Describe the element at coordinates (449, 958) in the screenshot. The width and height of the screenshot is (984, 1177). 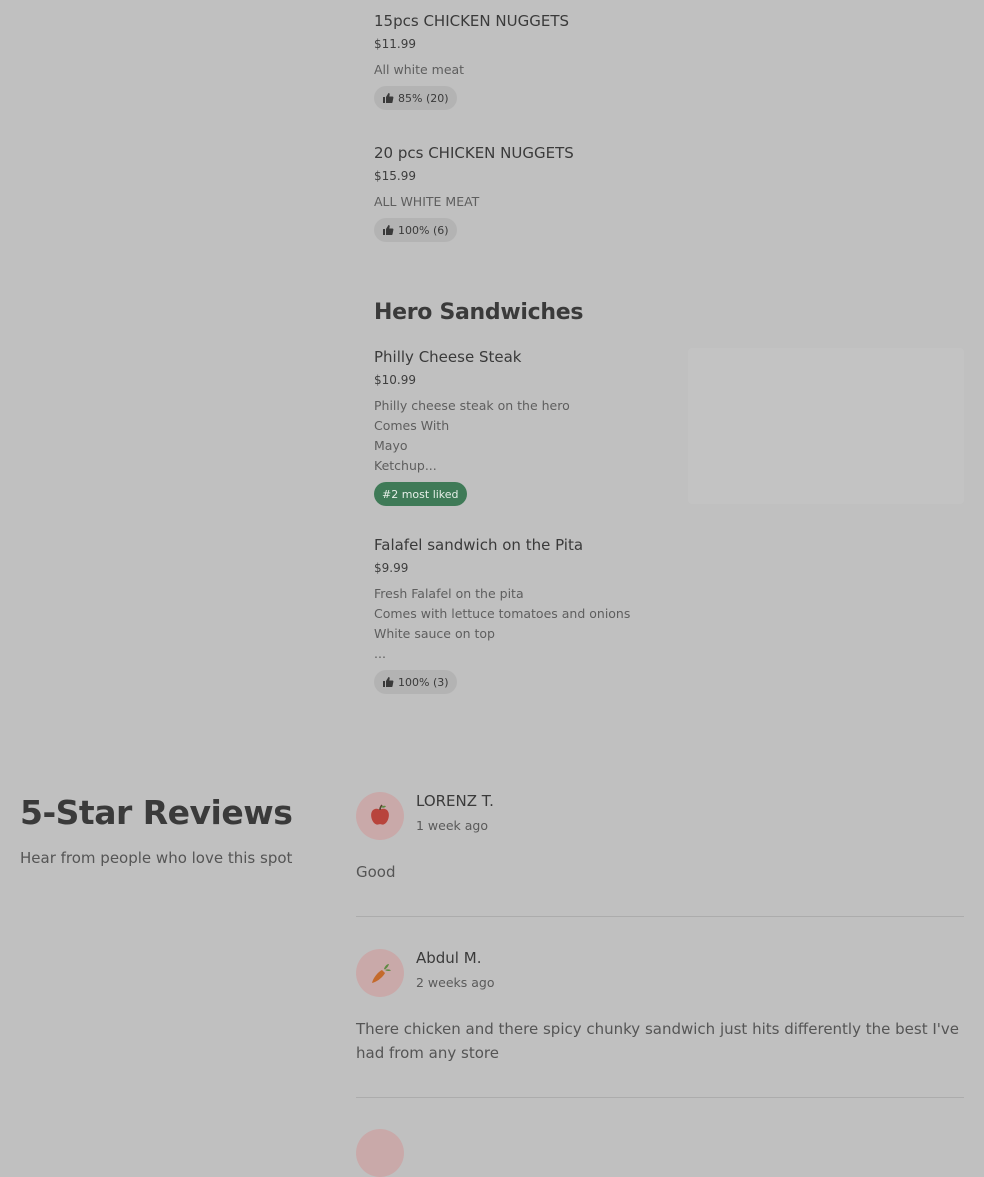
I see `reviewer-name: Abdul M.` at that location.